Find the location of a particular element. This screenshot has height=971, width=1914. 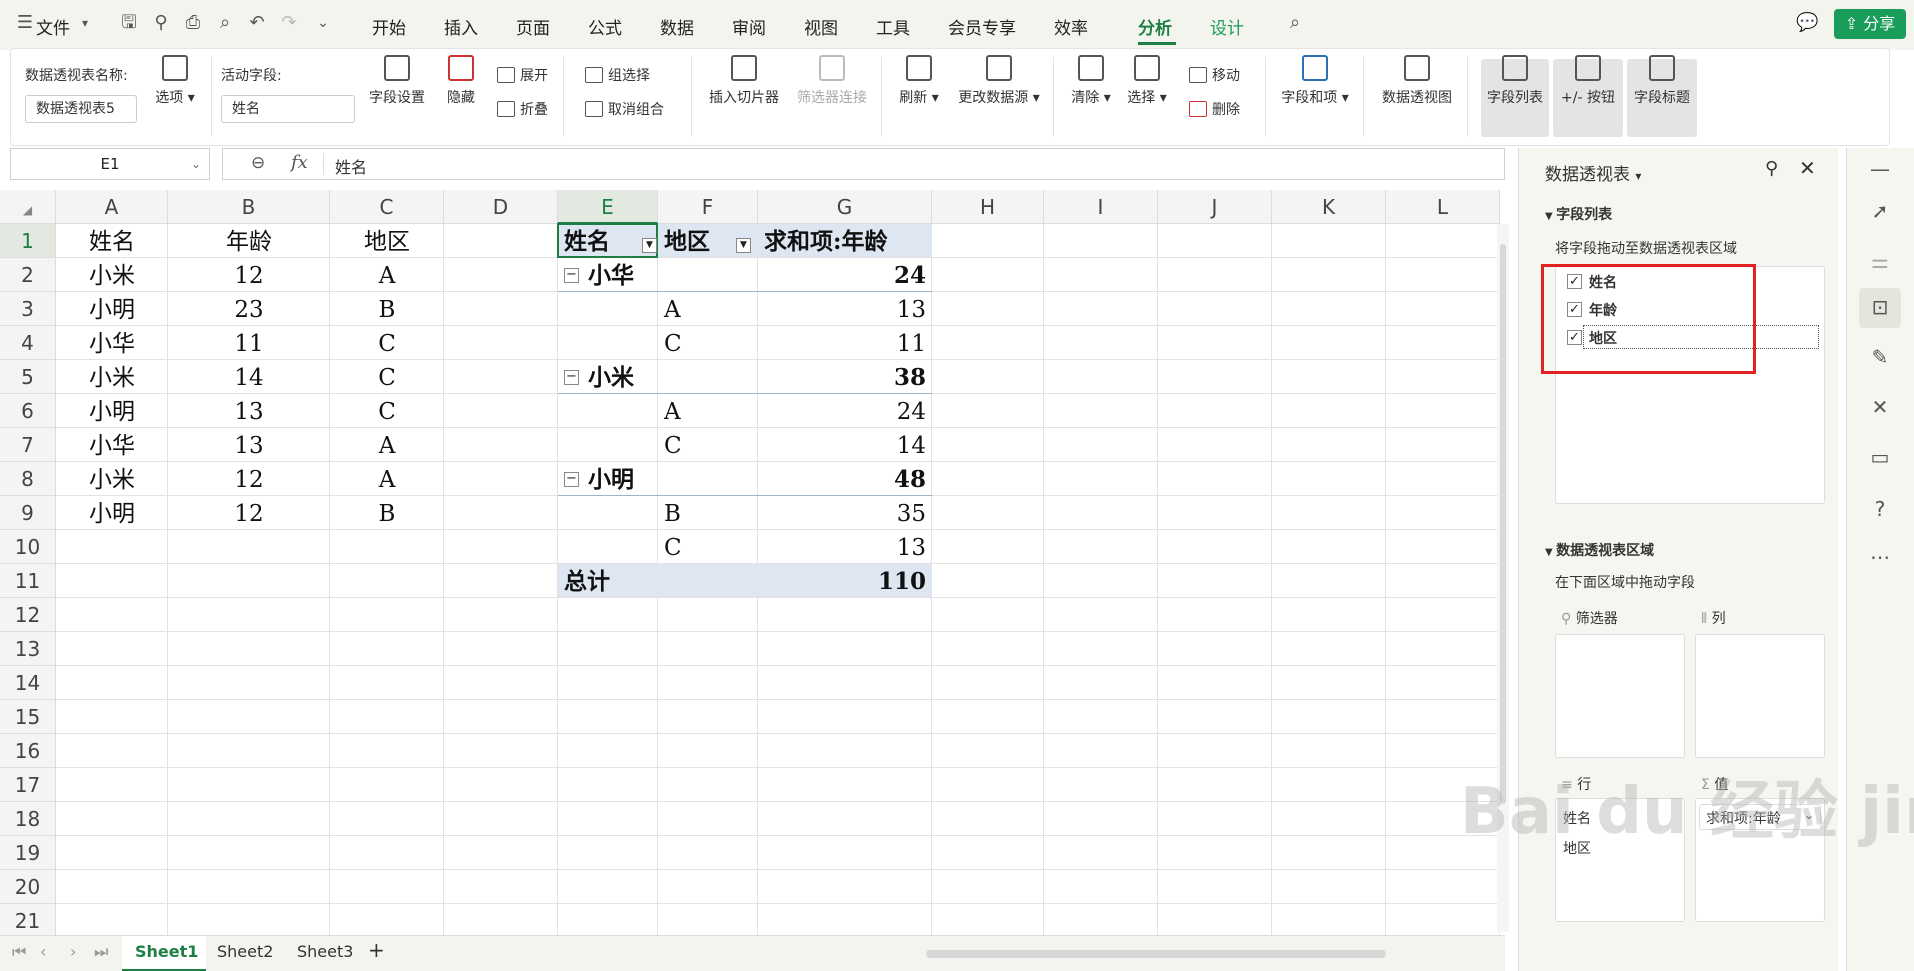

vertical-scroll-thumb is located at coordinates (1503, 524).